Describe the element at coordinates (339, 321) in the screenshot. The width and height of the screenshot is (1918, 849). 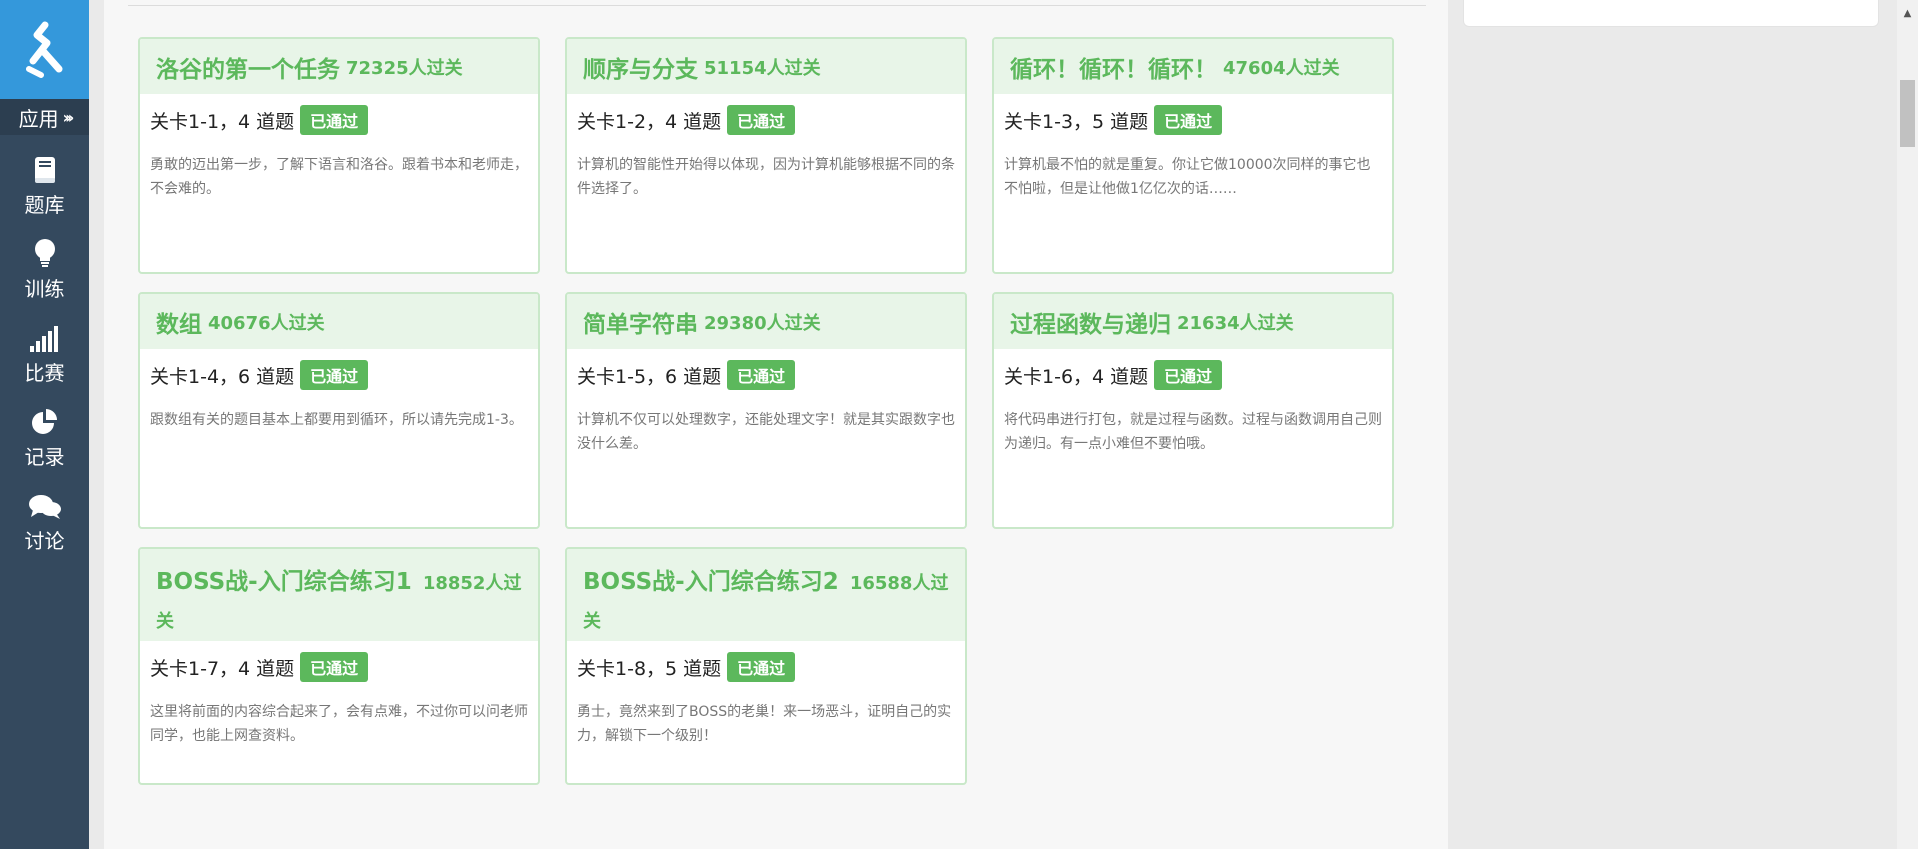
I see `card-header: 数组 40676人过关` at that location.